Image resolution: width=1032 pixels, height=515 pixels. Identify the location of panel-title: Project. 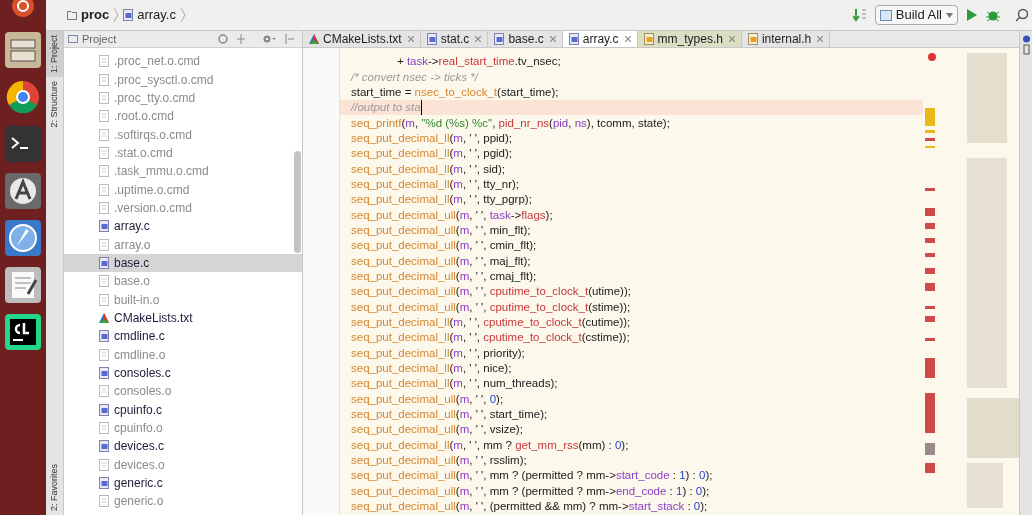
(99, 39).